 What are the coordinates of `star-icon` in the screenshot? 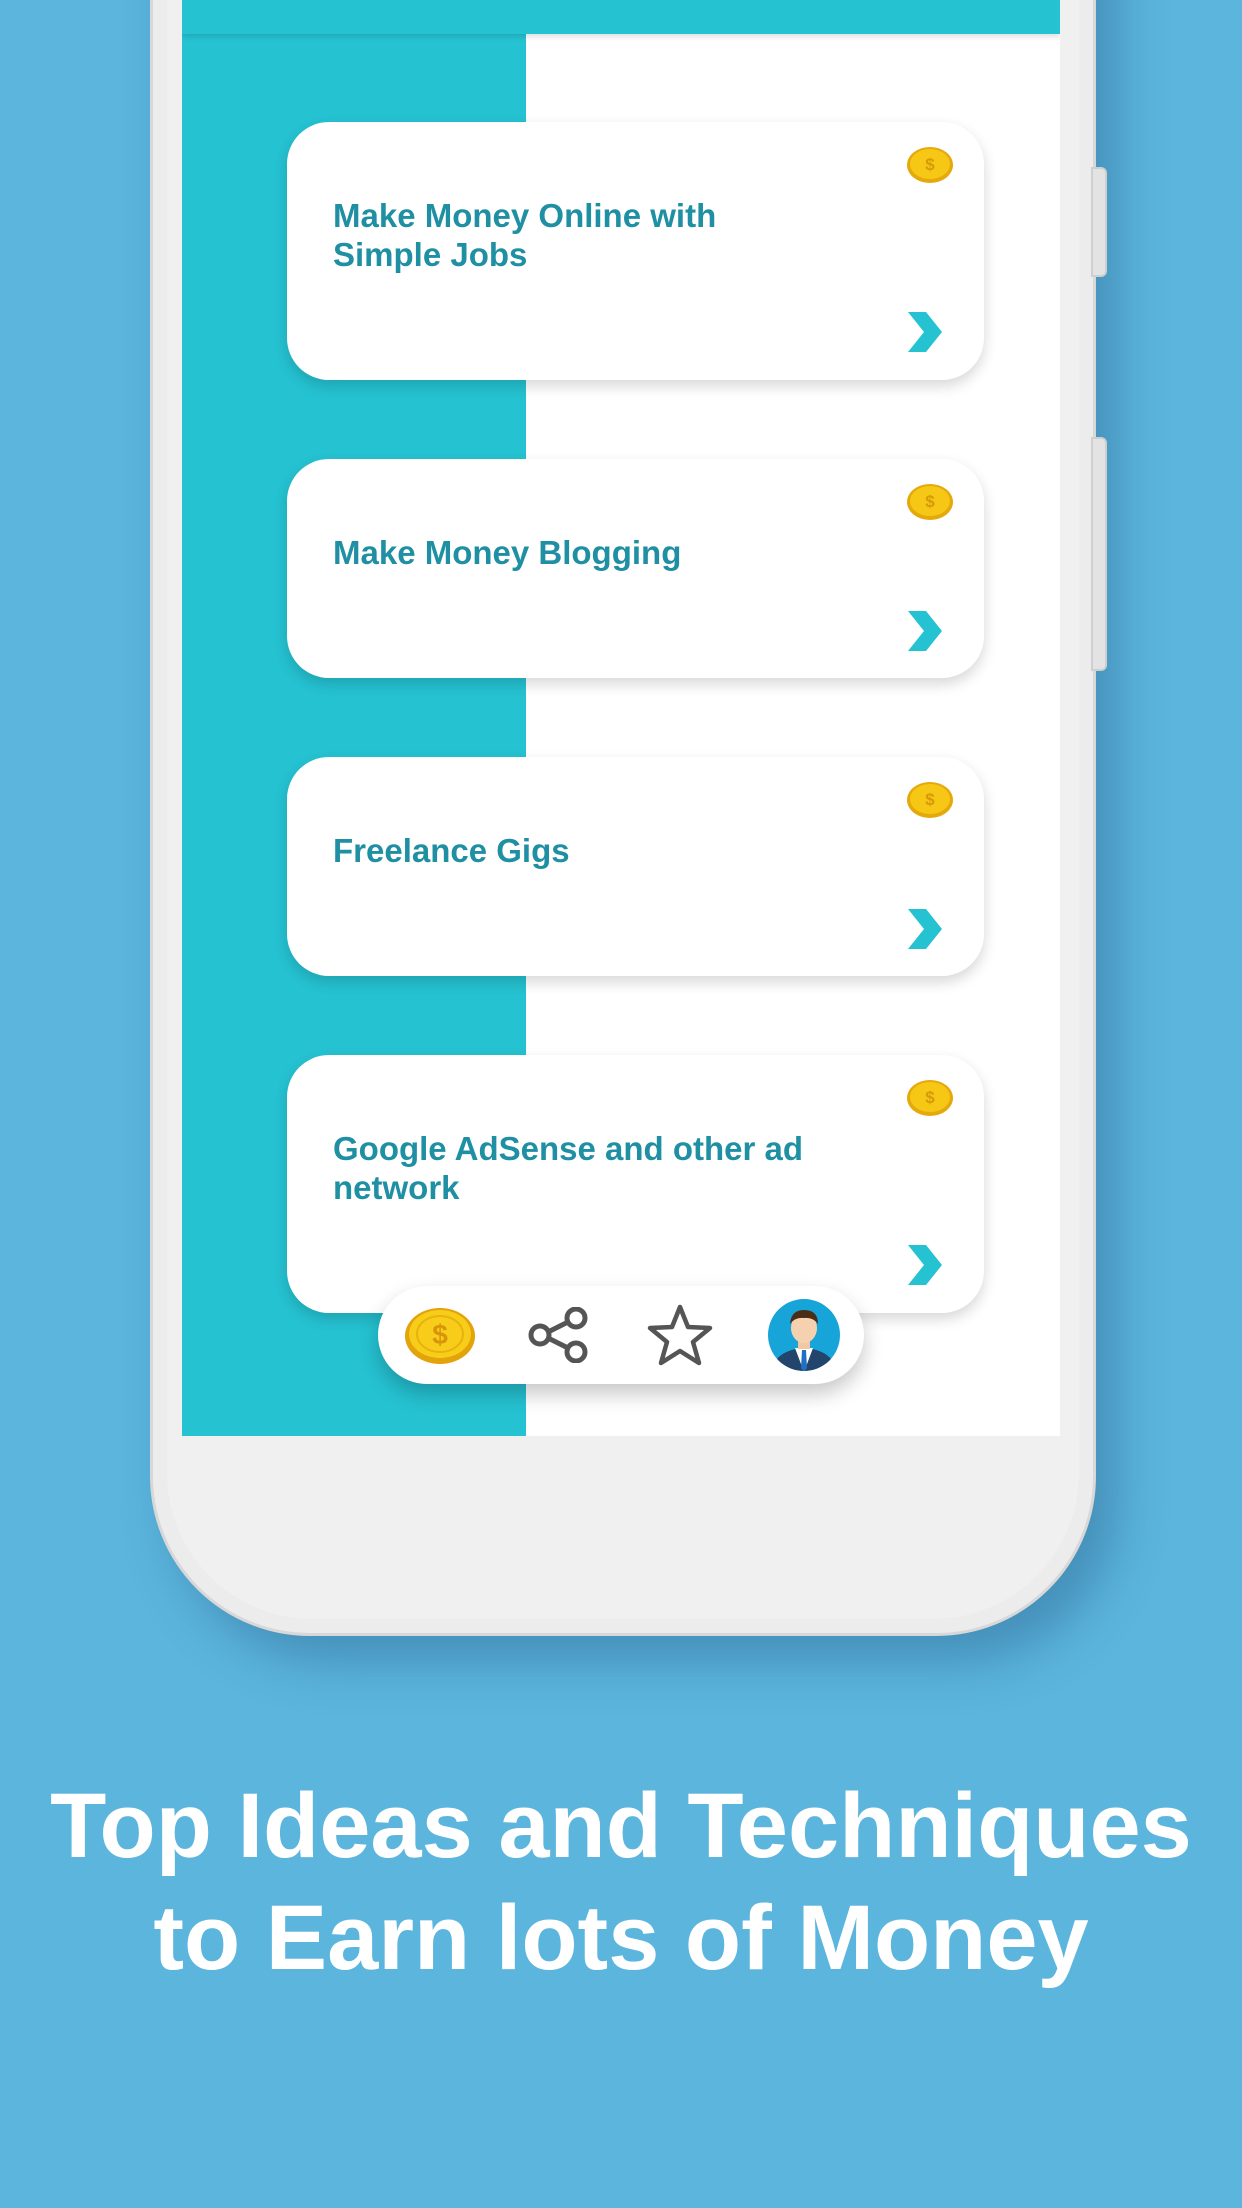 It's located at (680, 1335).